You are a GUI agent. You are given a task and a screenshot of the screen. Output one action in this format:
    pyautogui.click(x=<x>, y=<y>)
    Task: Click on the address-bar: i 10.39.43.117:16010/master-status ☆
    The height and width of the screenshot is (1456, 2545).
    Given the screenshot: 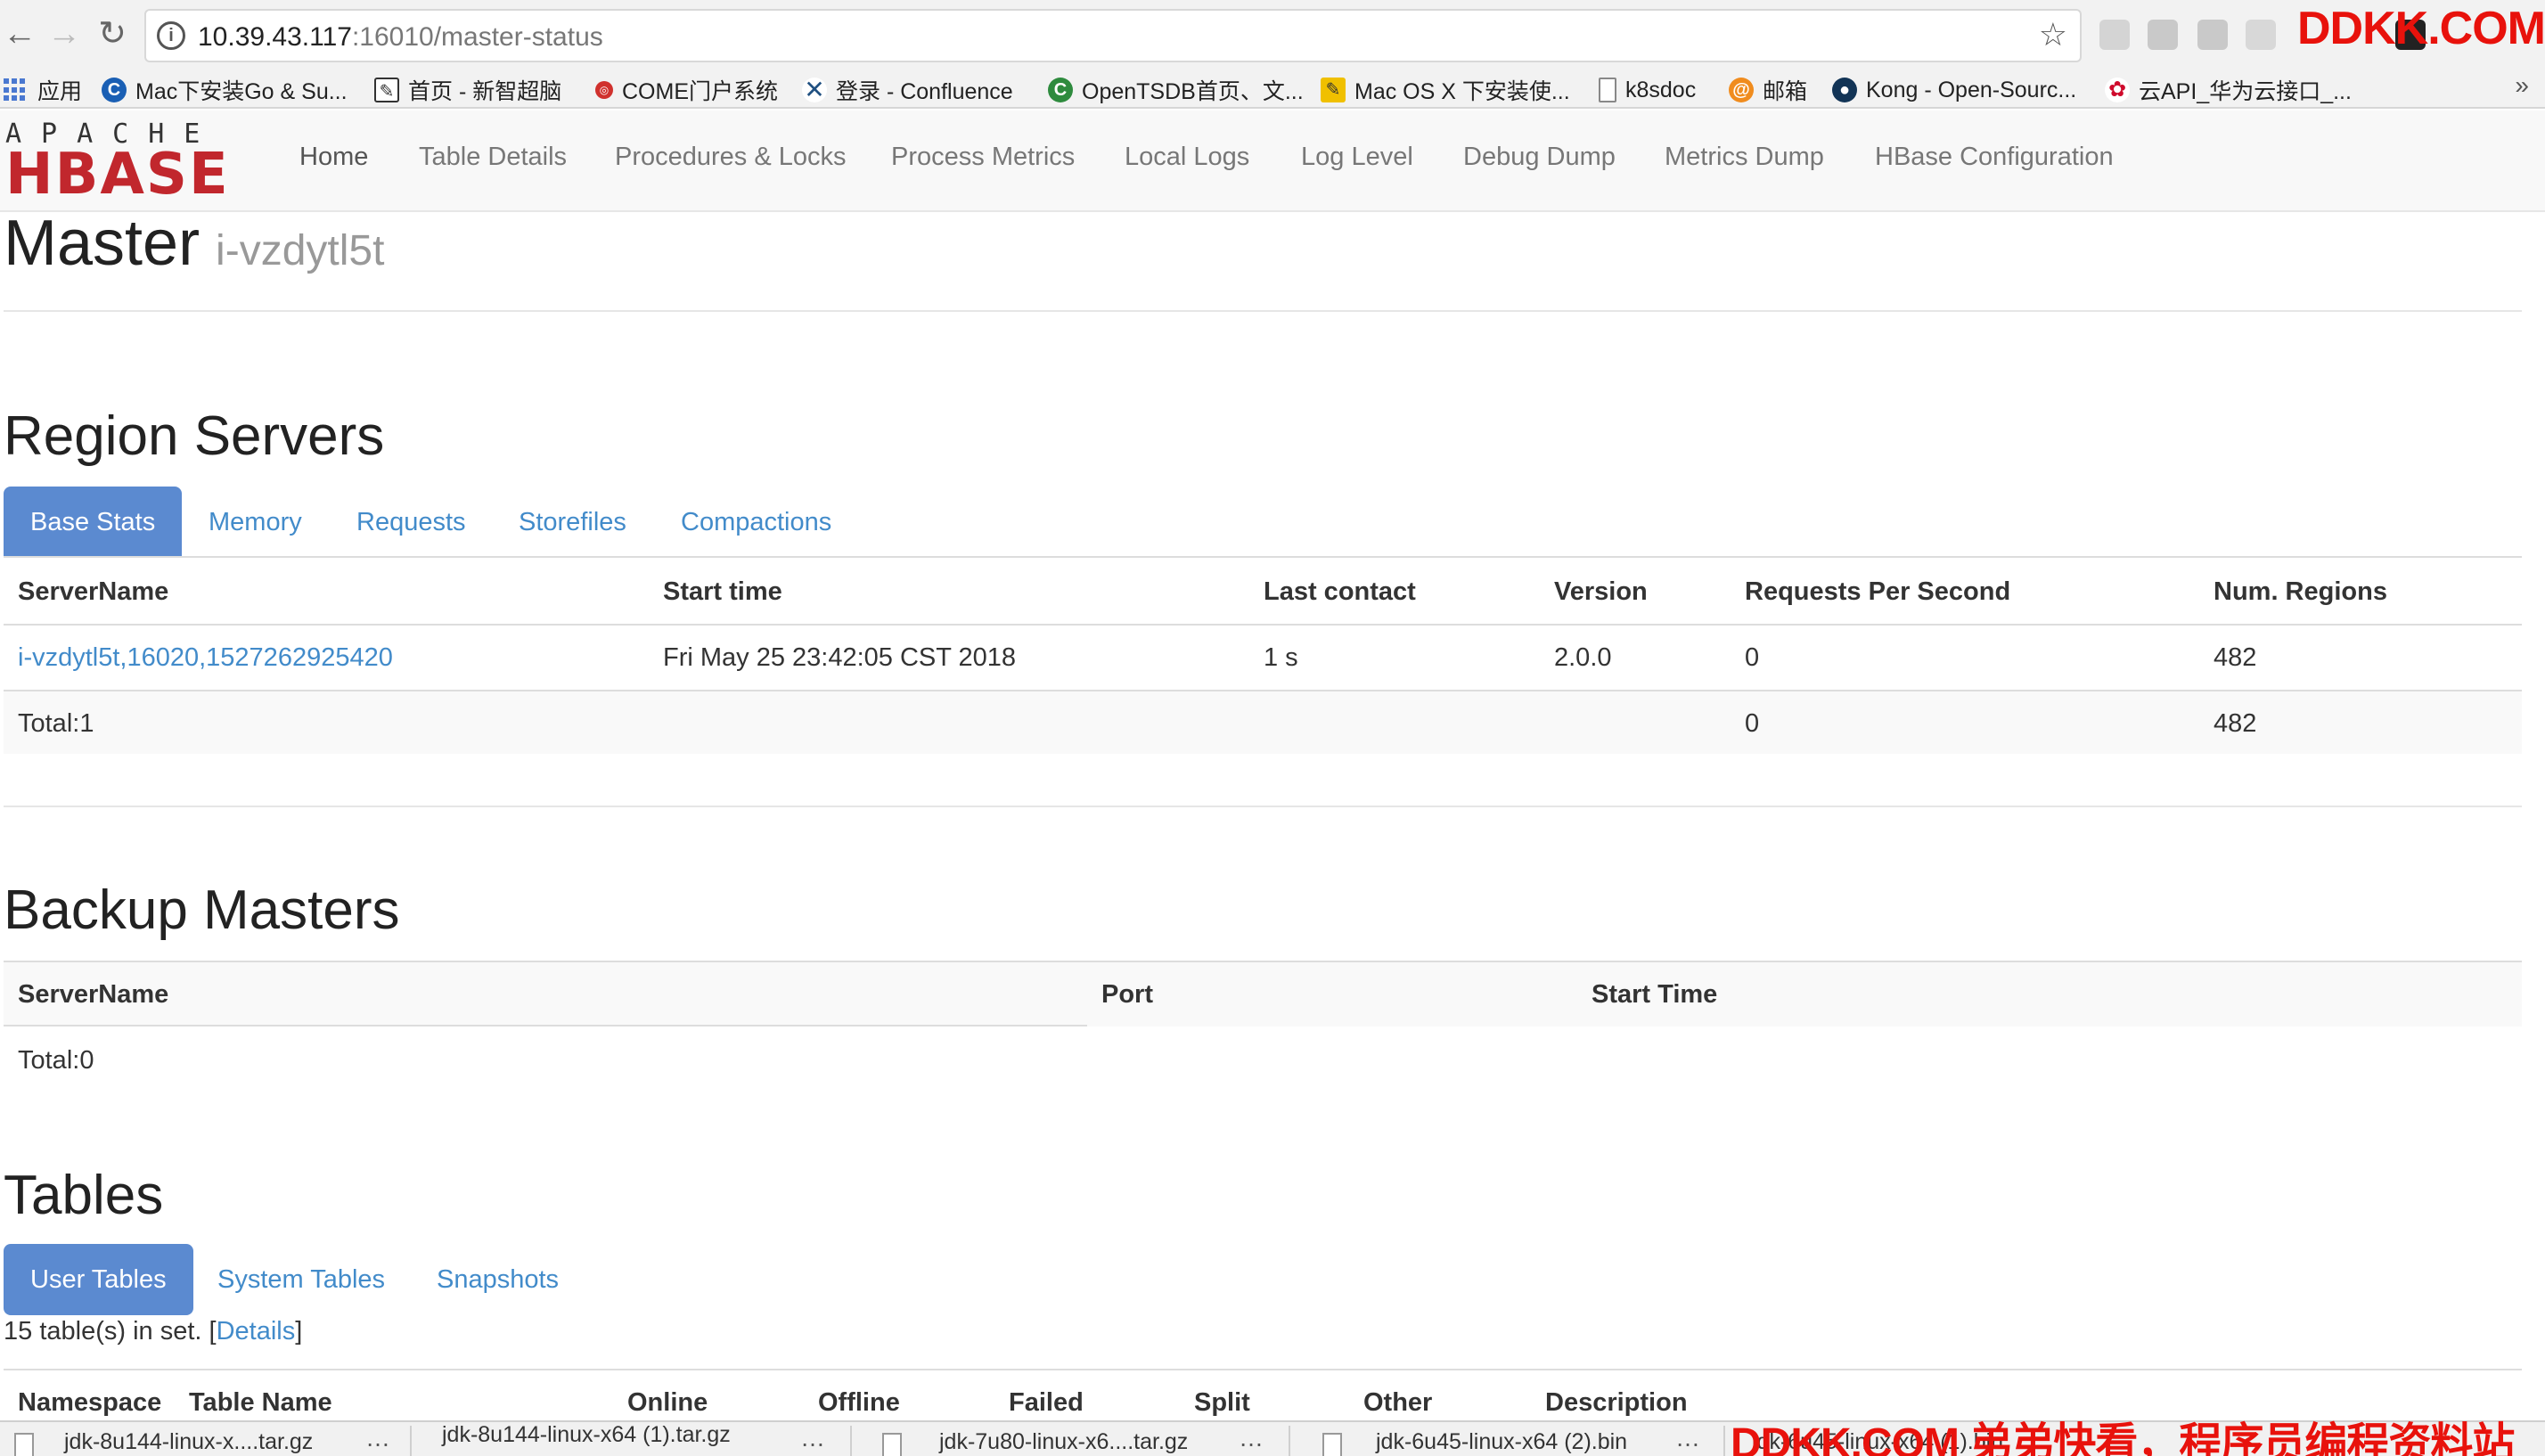 What is the action you would take?
    pyautogui.click(x=1113, y=35)
    